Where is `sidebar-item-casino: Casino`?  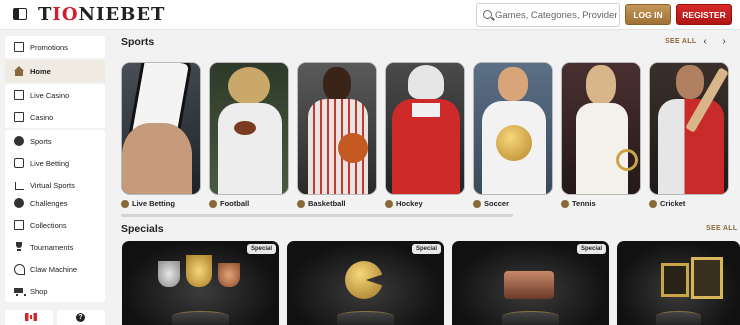
sidebar-item-casino: Casino is located at coordinates (55, 117).